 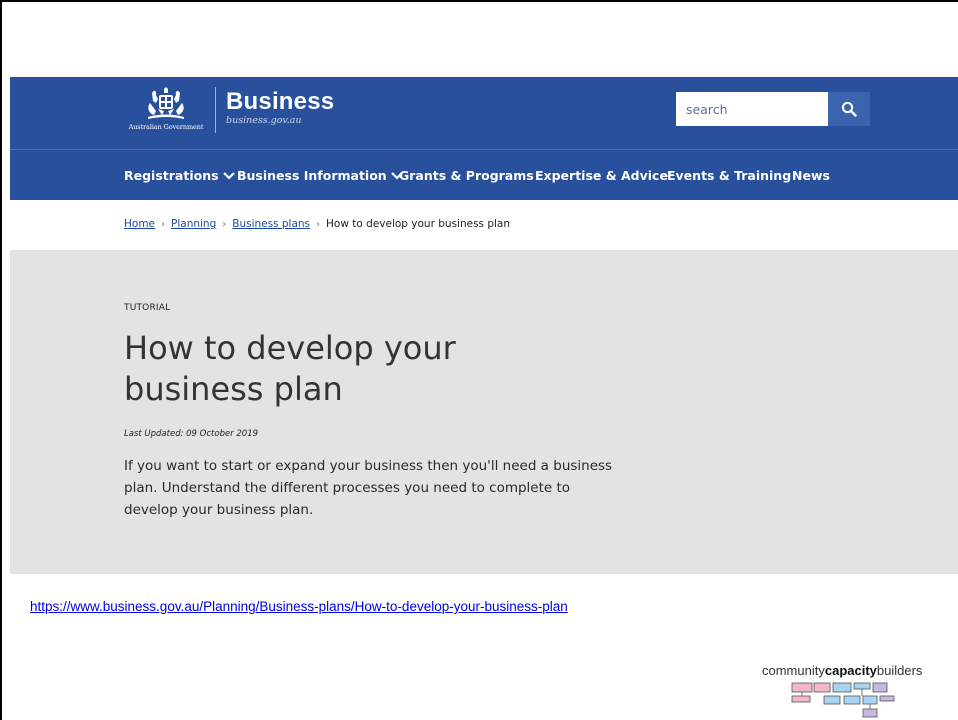 I want to click on nav-item-registrations: Registrations, so click(x=179, y=175).